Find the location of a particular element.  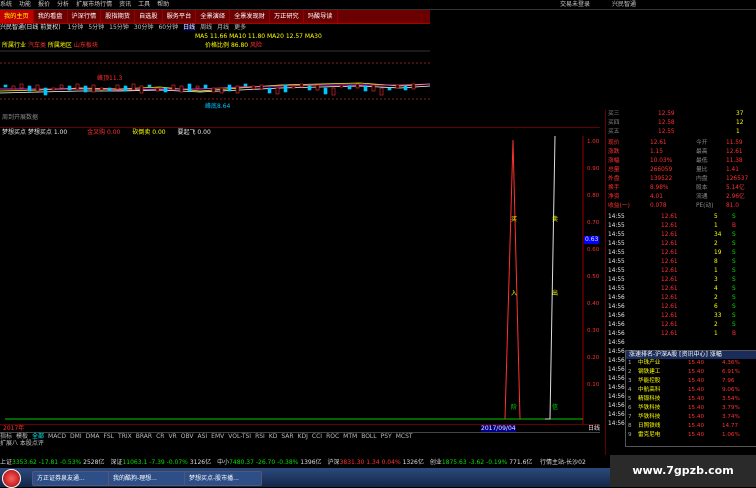

indicator-tab: ROC is located at coordinates (332, 436).